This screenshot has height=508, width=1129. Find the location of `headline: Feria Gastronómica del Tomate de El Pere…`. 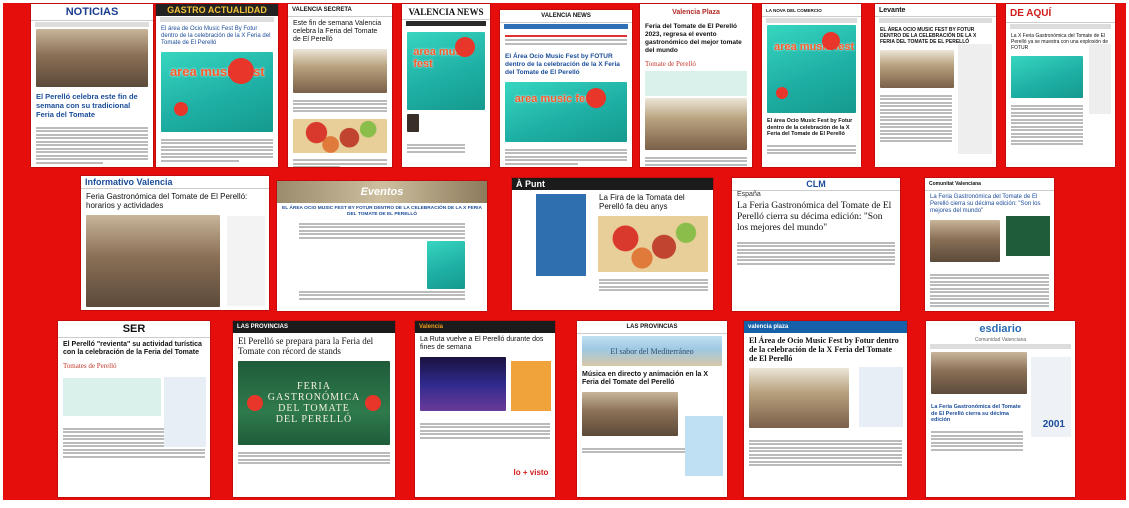

headline: Feria Gastronómica del Tomate de El Pere… is located at coordinates (167, 201).